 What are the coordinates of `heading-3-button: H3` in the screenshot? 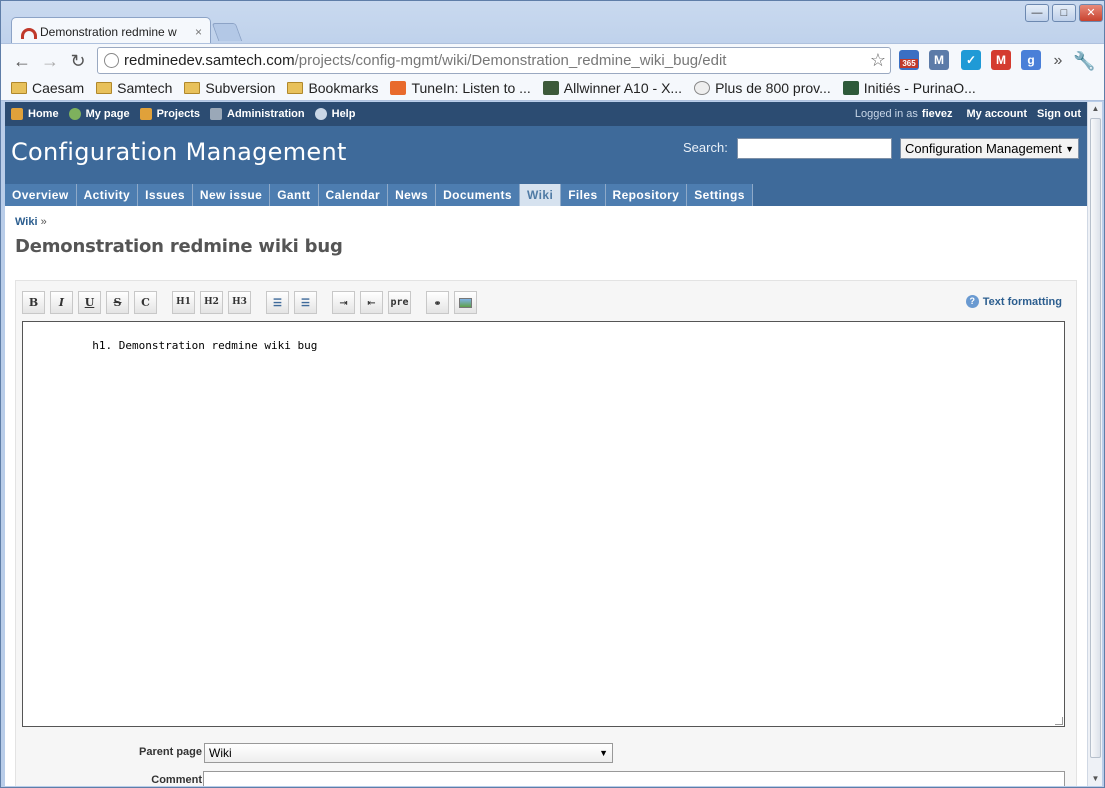 It's located at (239, 302).